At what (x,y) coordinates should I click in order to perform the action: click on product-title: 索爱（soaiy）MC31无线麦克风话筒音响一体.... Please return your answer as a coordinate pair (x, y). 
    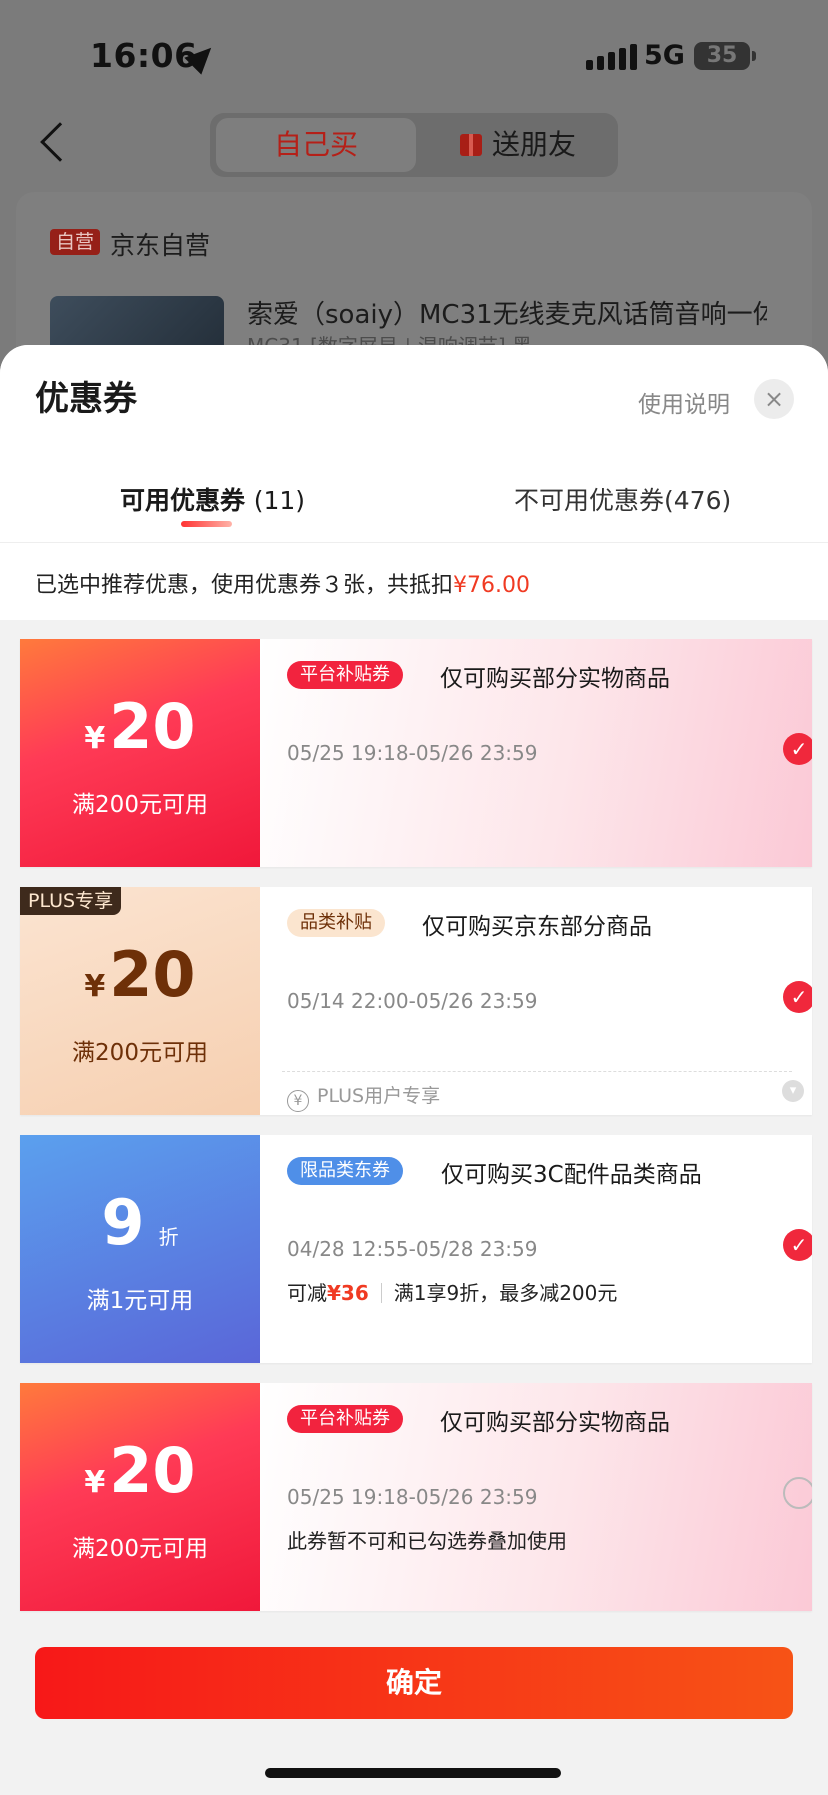
    Looking at the image, I should click on (507, 315).